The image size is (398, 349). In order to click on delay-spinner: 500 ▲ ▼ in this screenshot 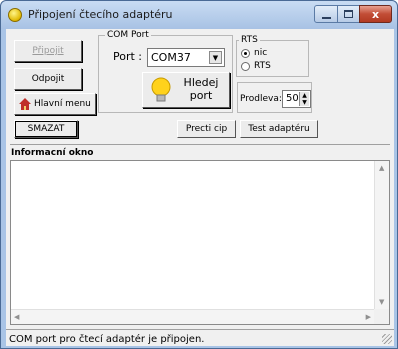, I will do `click(296, 99)`.